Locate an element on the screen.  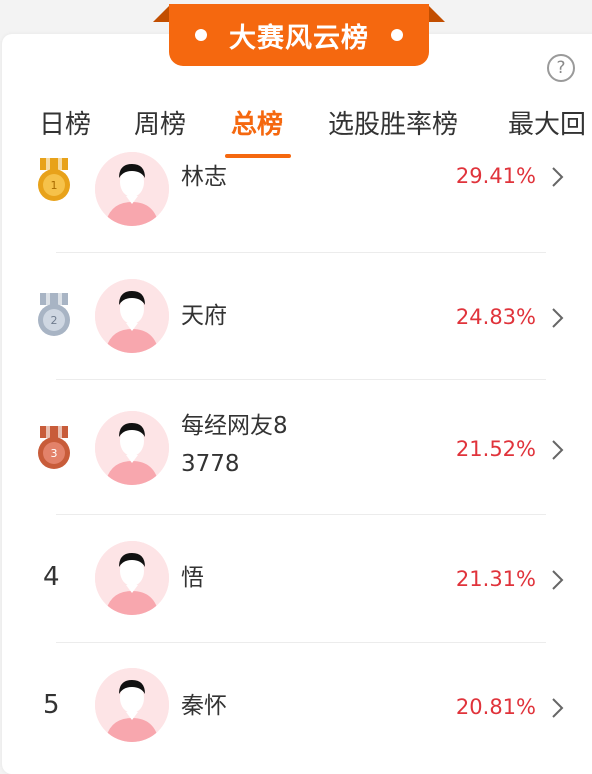
user-name: 天府 is located at coordinates (204, 316).